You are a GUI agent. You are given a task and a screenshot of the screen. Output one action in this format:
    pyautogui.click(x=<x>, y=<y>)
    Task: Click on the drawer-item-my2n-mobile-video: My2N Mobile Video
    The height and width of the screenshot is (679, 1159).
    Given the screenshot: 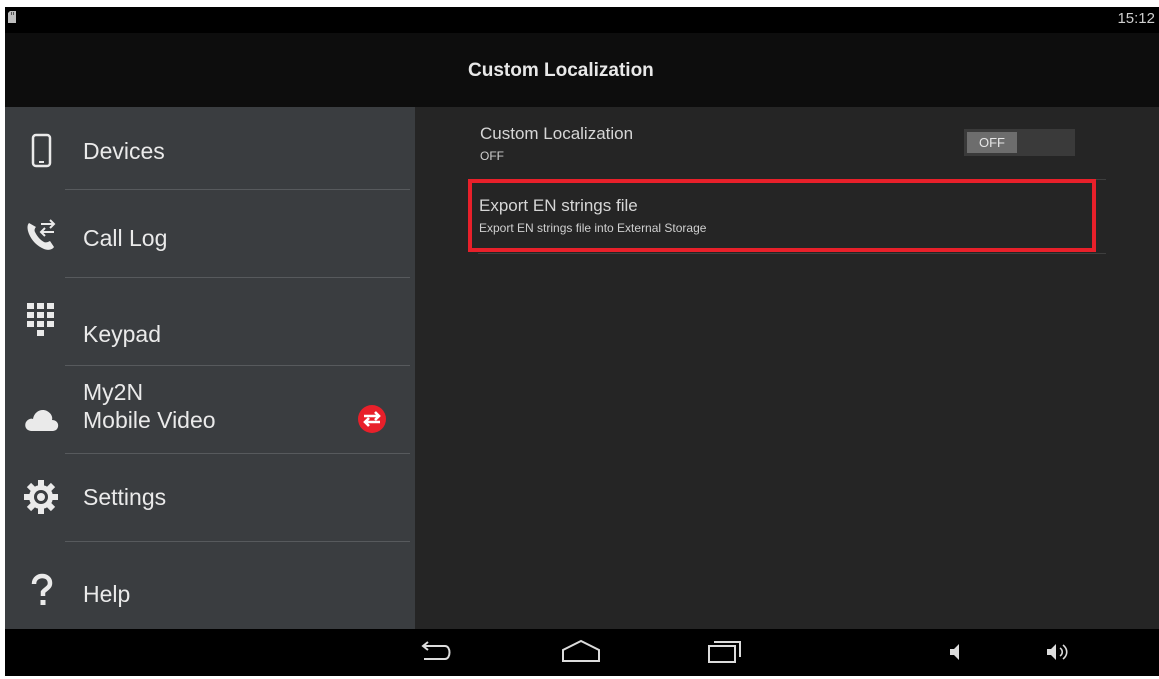 What is the action you would take?
    pyautogui.click(x=210, y=410)
    